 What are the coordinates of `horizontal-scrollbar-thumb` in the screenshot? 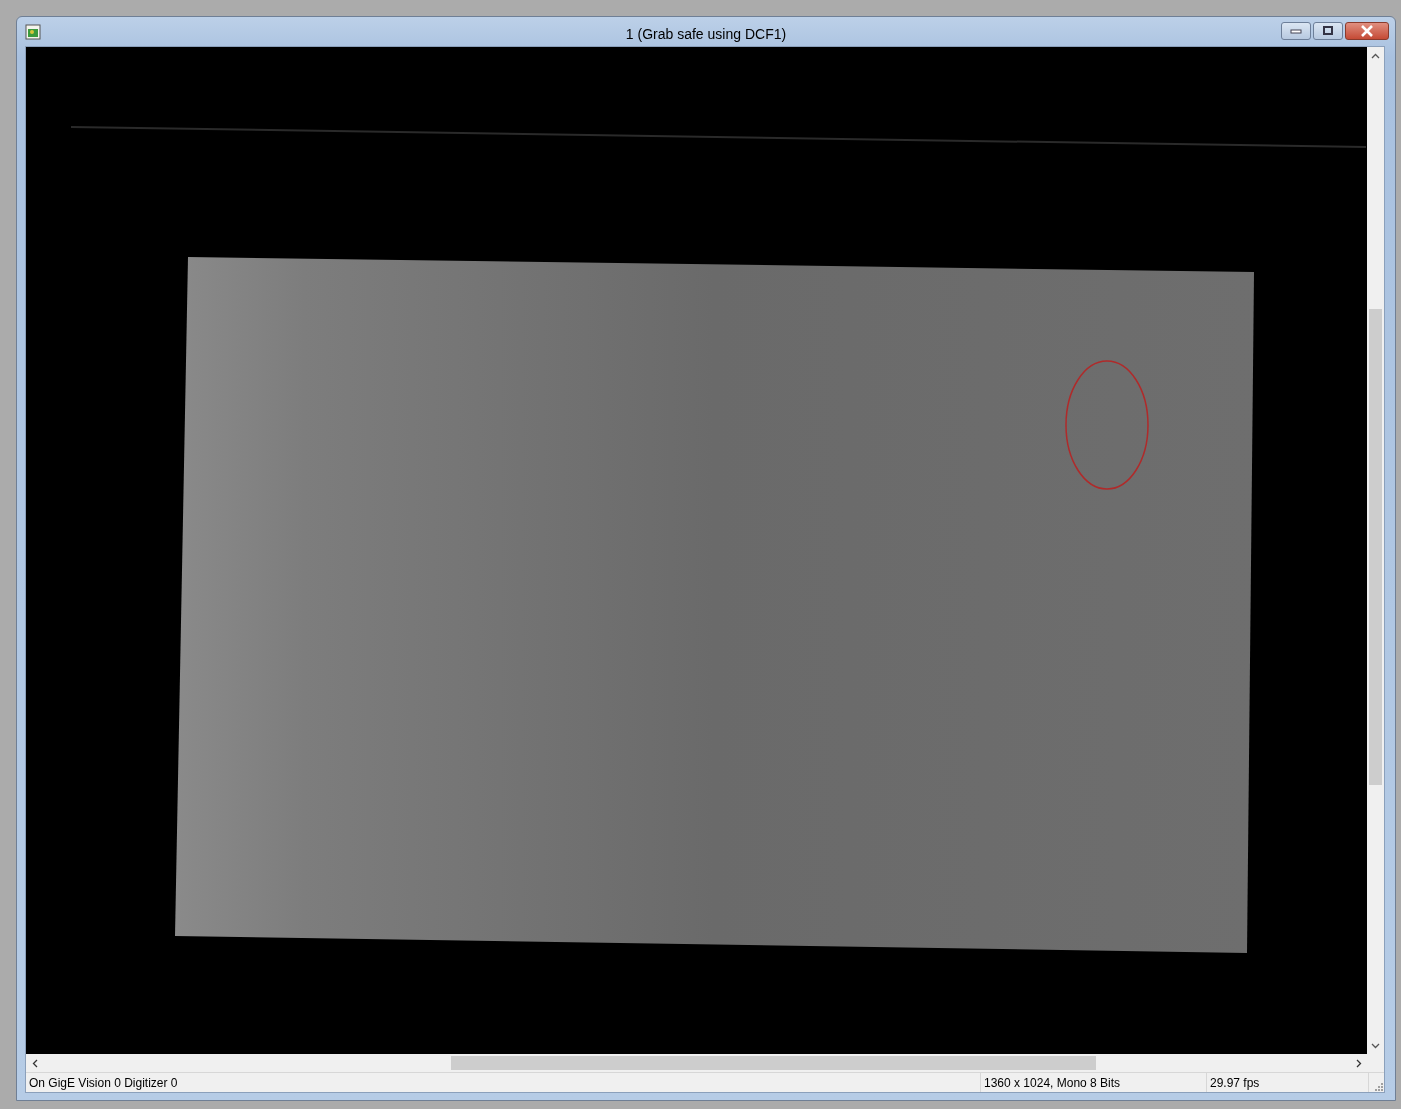 It's located at (773, 1063).